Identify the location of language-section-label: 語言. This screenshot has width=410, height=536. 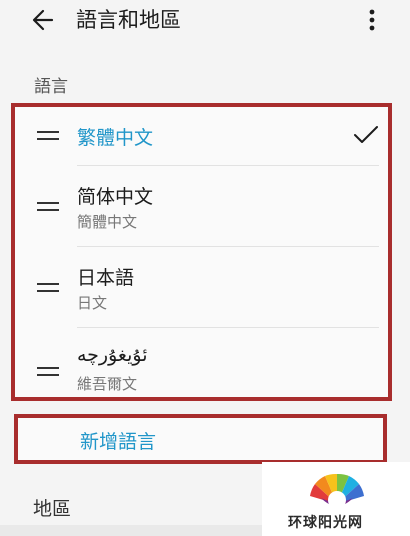
(51, 87).